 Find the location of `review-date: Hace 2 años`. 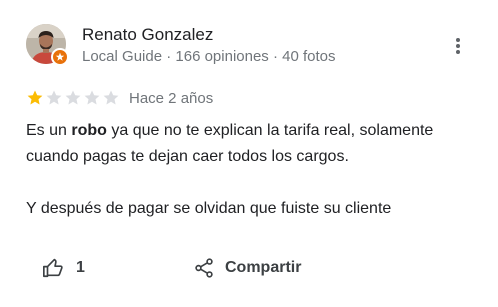

review-date: Hace 2 años is located at coordinates (171, 98).